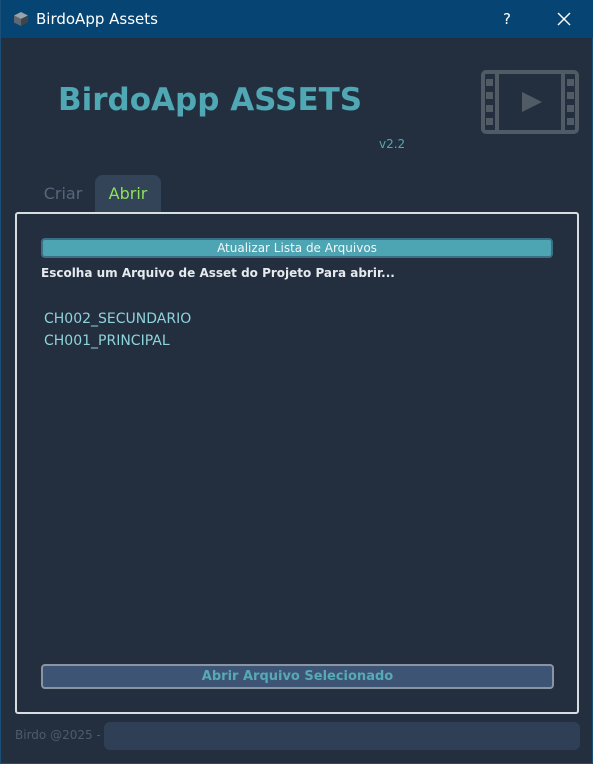 The image size is (593, 764). Describe the element at coordinates (296, 341) in the screenshot. I see `list-item: CH001_PRINCIPAL` at that location.